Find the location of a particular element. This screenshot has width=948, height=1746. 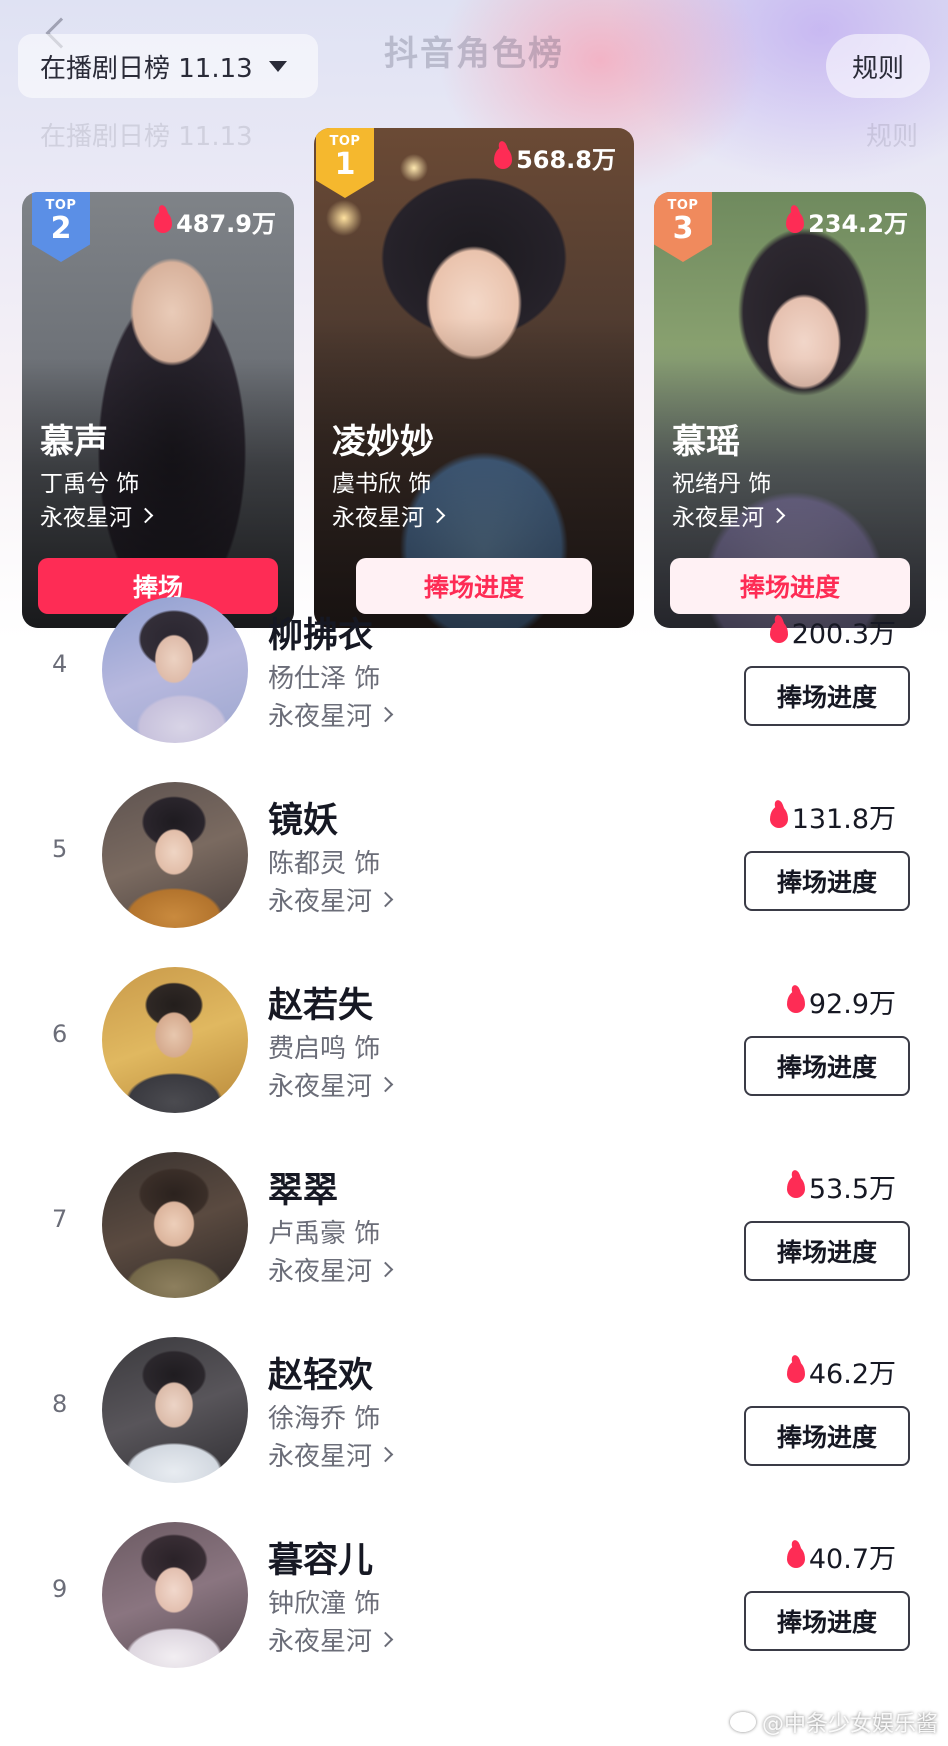

top-card-rank-2: TOP 2 487.9万 慕声 丁禹兮 饰 永夜星河 捧场 is located at coordinates (158, 410).